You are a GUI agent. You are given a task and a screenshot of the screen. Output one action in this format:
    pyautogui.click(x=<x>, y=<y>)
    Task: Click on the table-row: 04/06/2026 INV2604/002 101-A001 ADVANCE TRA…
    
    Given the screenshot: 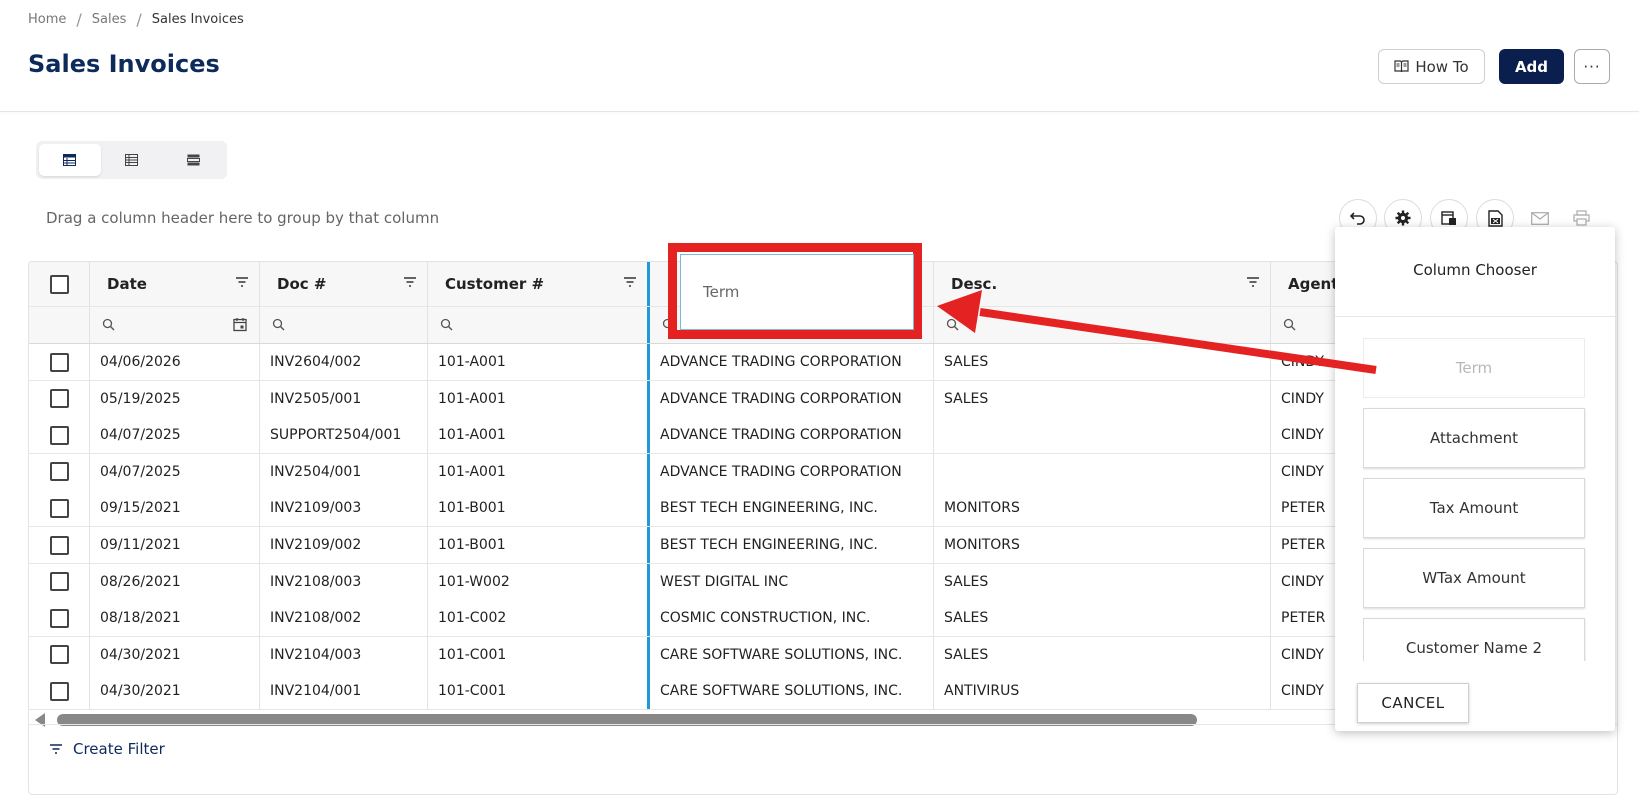 What is the action you would take?
    pyautogui.click(x=710, y=362)
    